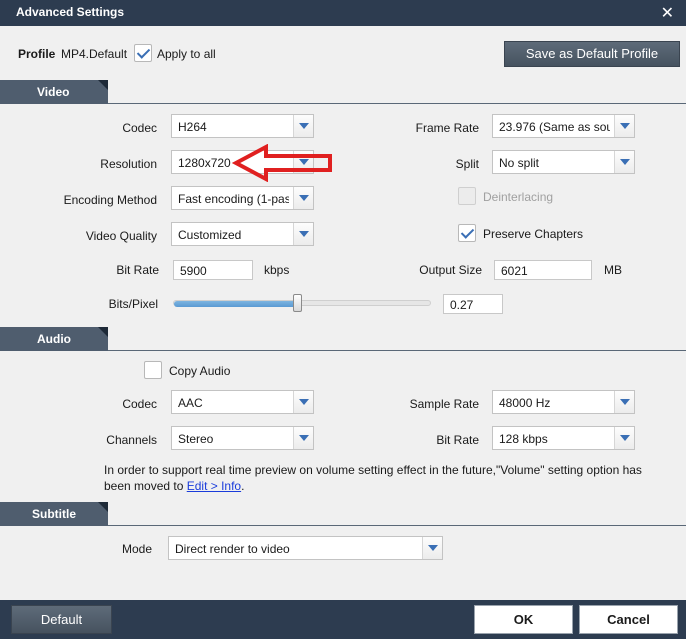 The width and height of the screenshot is (686, 639). What do you see at coordinates (54, 339) in the screenshot?
I see `audio-tab: Audio` at bounding box center [54, 339].